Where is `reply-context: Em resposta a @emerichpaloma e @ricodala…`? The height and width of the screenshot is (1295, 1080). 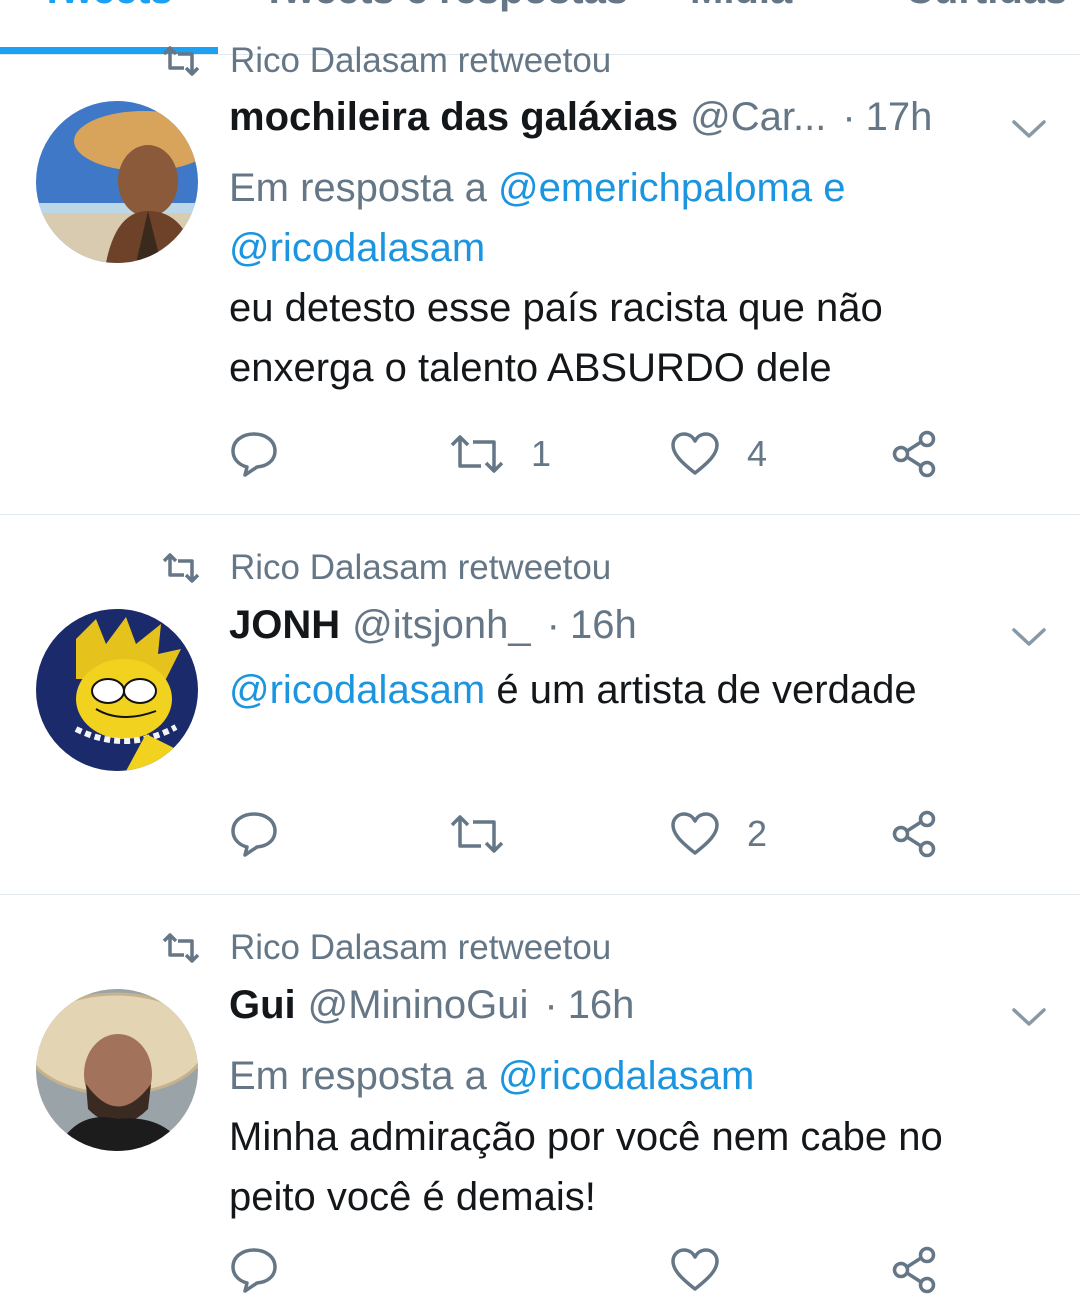
reply-context: Em resposta a @emerichpaloma e @ricodala… is located at coordinates (634, 218).